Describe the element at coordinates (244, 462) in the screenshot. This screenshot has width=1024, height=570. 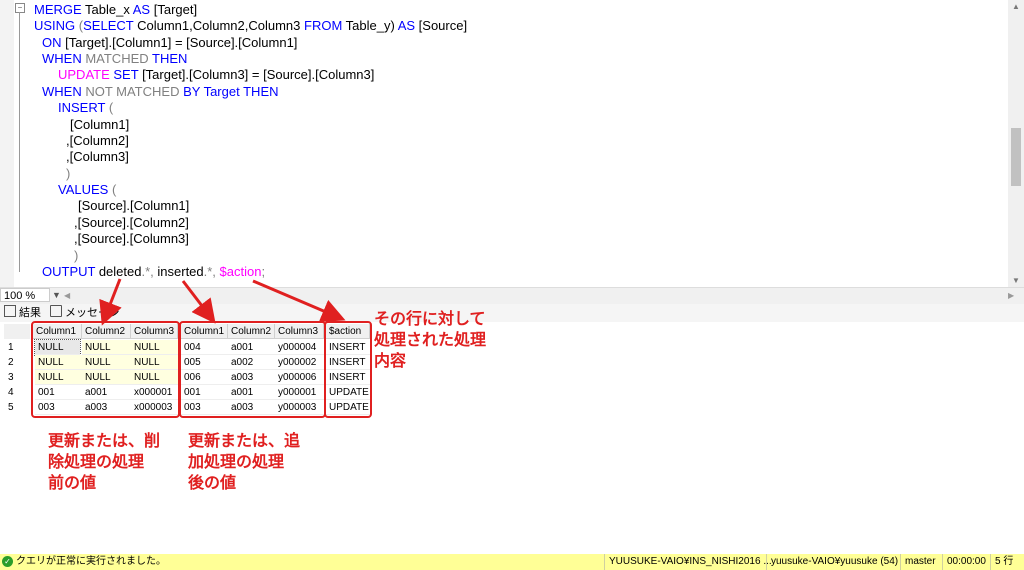
I see `inserted-annotation: 更新または、追 加処理の処理 後の値` at that location.